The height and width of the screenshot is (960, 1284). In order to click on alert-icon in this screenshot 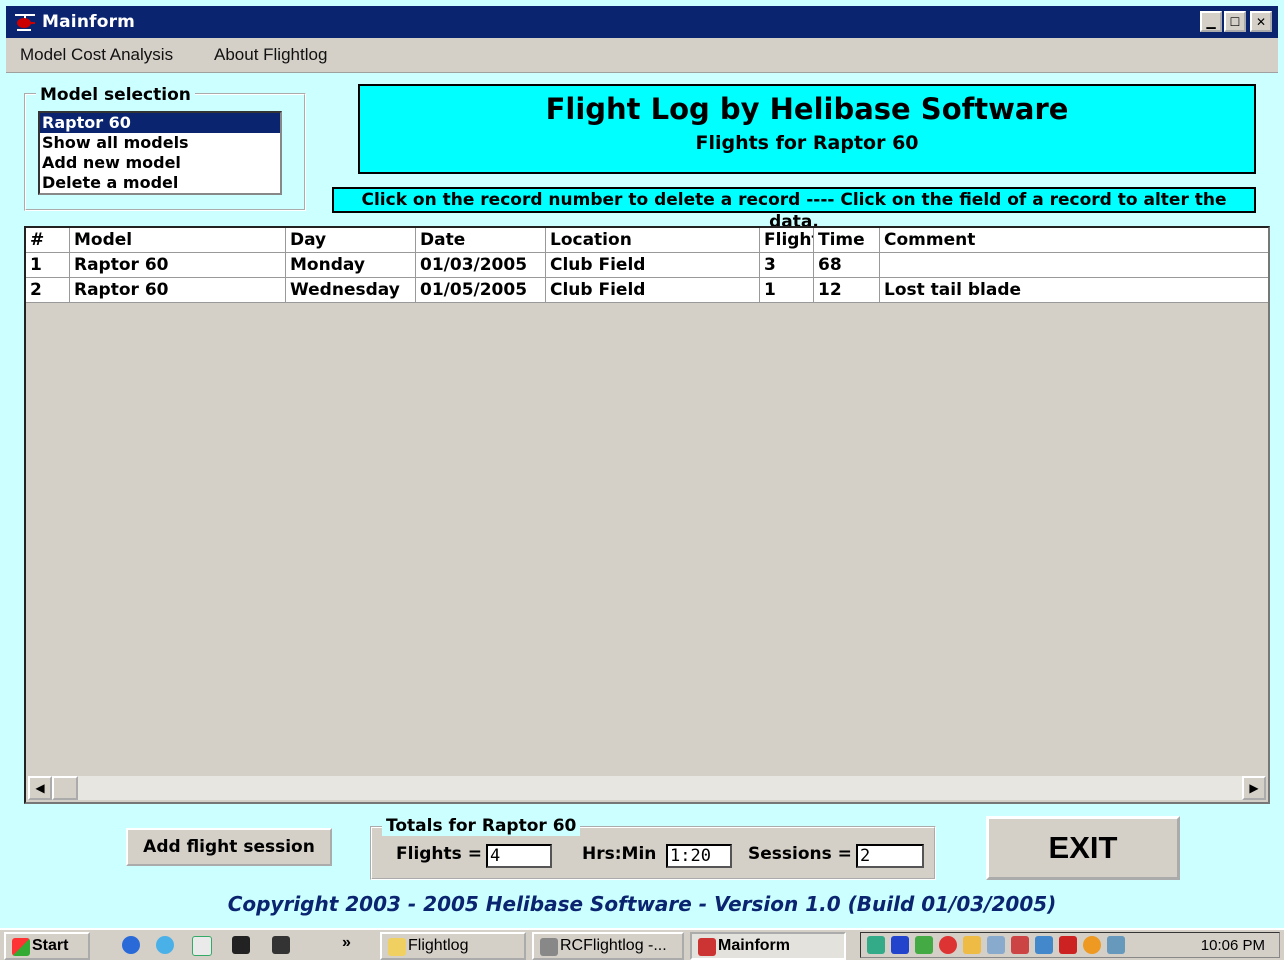, I will do `click(1092, 945)`.